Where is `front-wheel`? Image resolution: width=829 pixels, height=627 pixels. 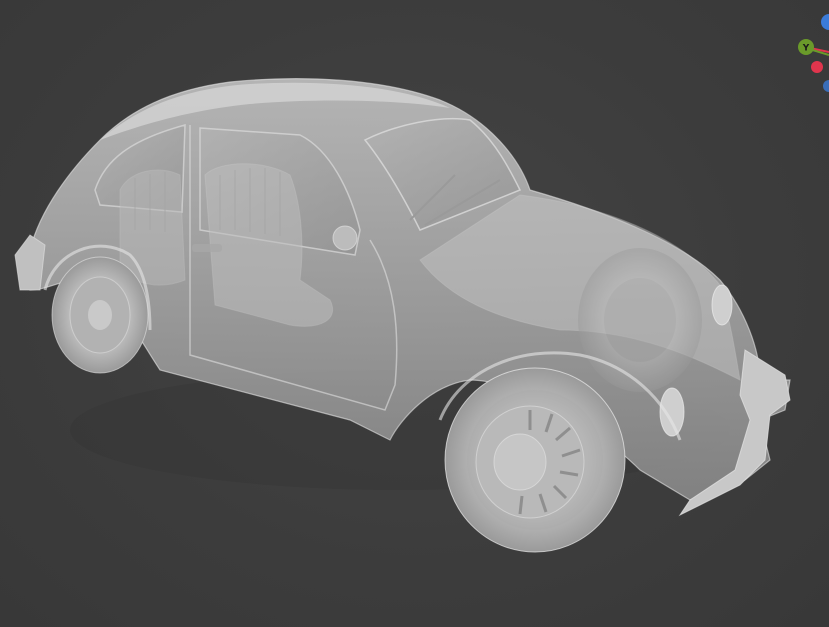 front-wheel is located at coordinates (535, 460).